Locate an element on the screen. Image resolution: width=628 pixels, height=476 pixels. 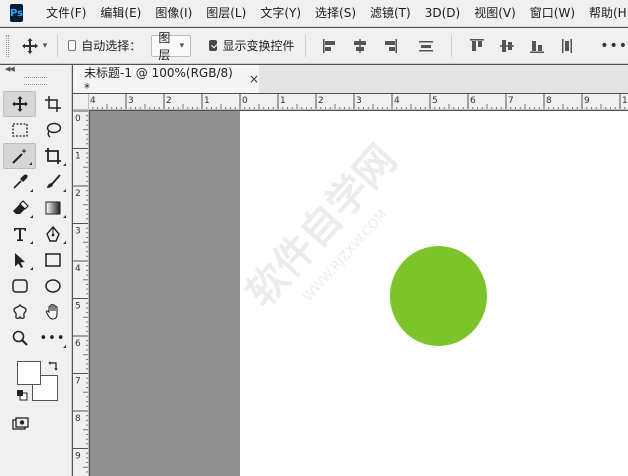
rectangular-marquee-icon is located at coordinates (19, 130).